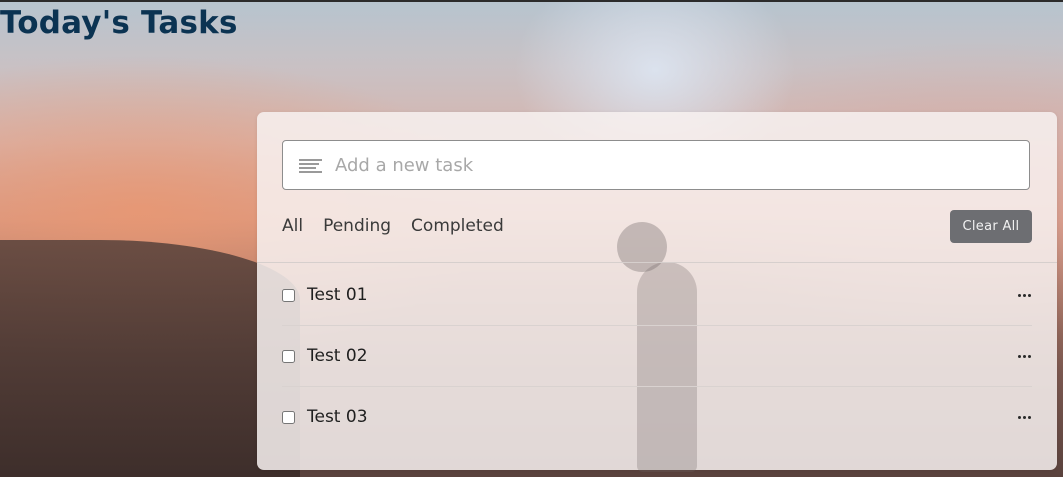 This screenshot has width=1063, height=477. What do you see at coordinates (531, 1) in the screenshot?
I see `top-border` at bounding box center [531, 1].